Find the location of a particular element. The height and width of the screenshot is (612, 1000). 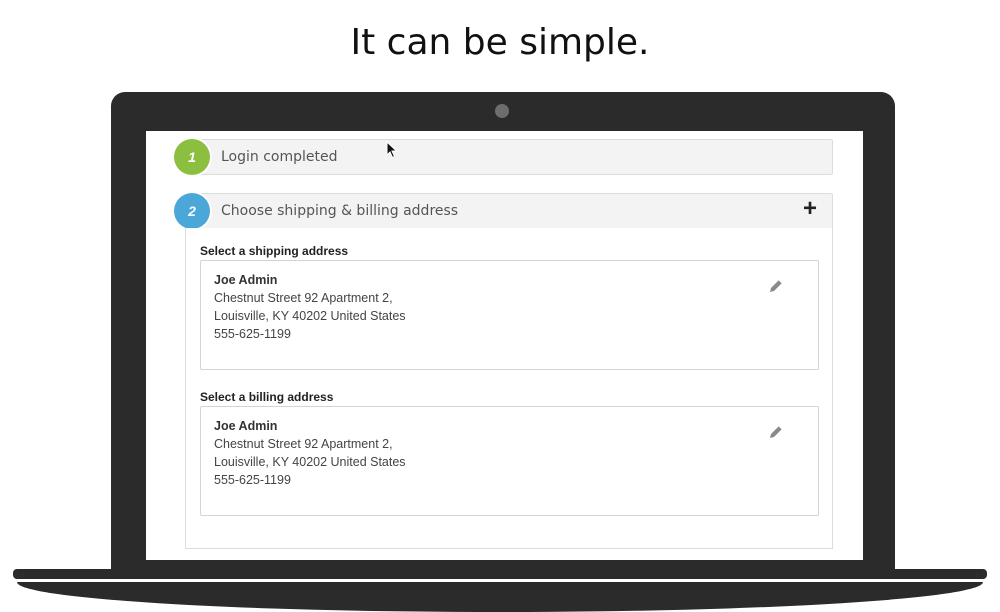

laptop-bottom is located at coordinates (500, 597).